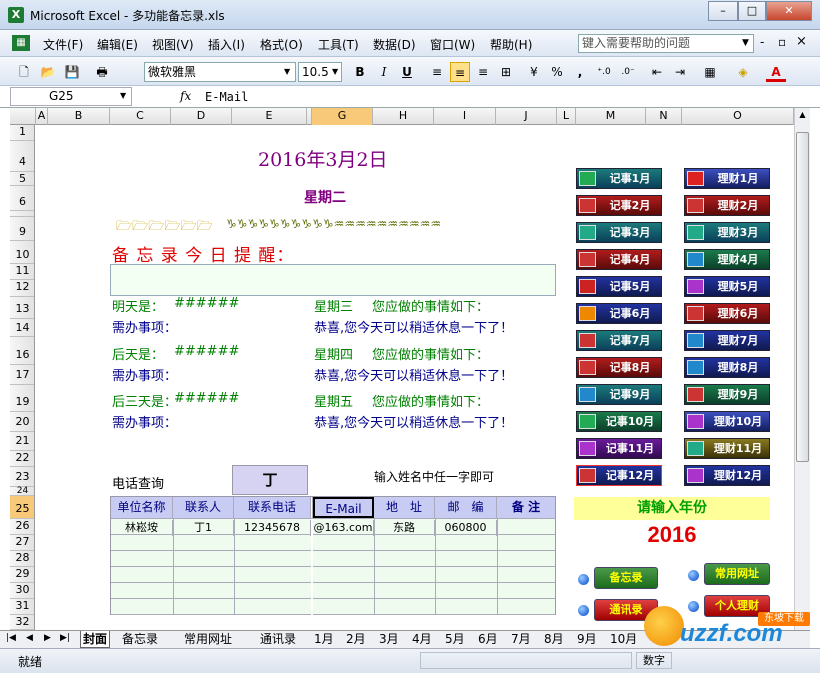 Image resolution: width=820 pixels, height=673 pixels. I want to click on align-right-icon: ≡, so click(483, 72).